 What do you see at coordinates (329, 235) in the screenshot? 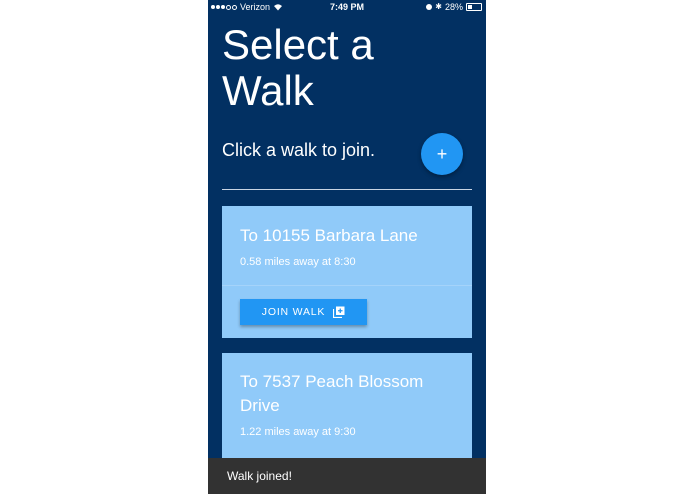
I see `walk-destination-line1: To 10155 Barbara Lane` at bounding box center [329, 235].